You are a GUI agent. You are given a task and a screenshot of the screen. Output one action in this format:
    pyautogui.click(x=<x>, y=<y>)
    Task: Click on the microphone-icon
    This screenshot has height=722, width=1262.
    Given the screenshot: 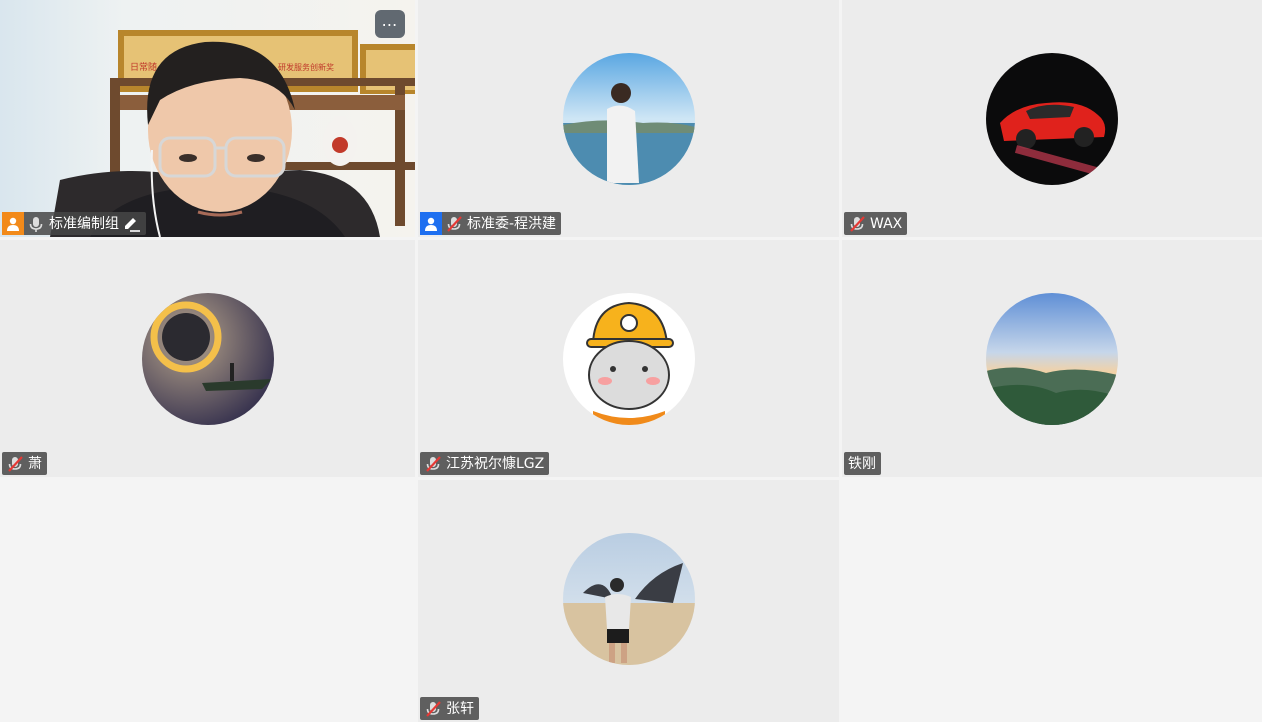 What is the action you would take?
    pyautogui.click(x=36, y=224)
    